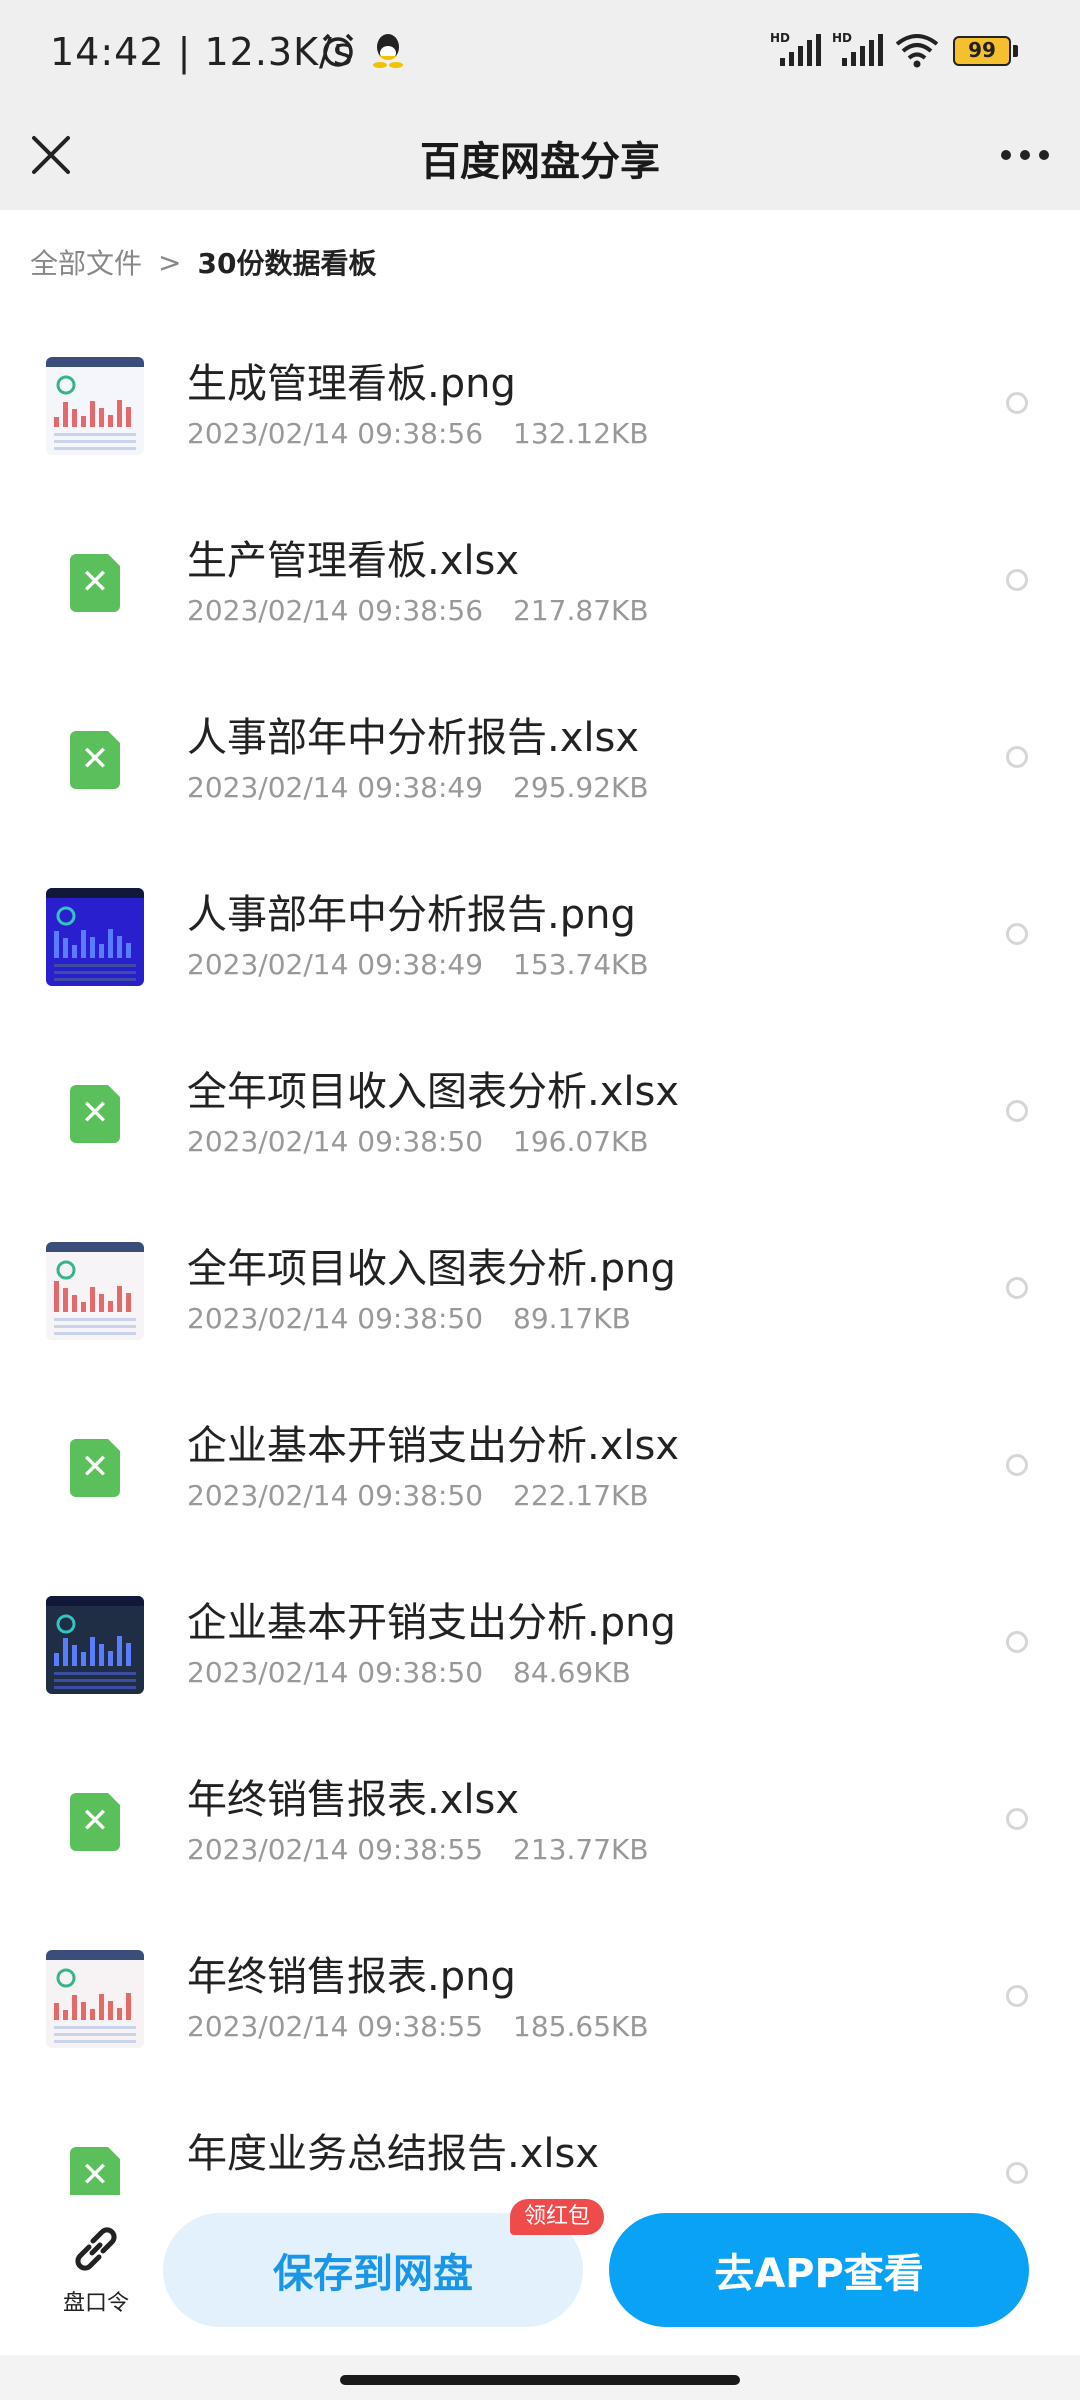  I want to click on file-row: 全年项目收入图表分析.png 2023/02/14 09:38:50 89.17KB, so click(540, 1288).